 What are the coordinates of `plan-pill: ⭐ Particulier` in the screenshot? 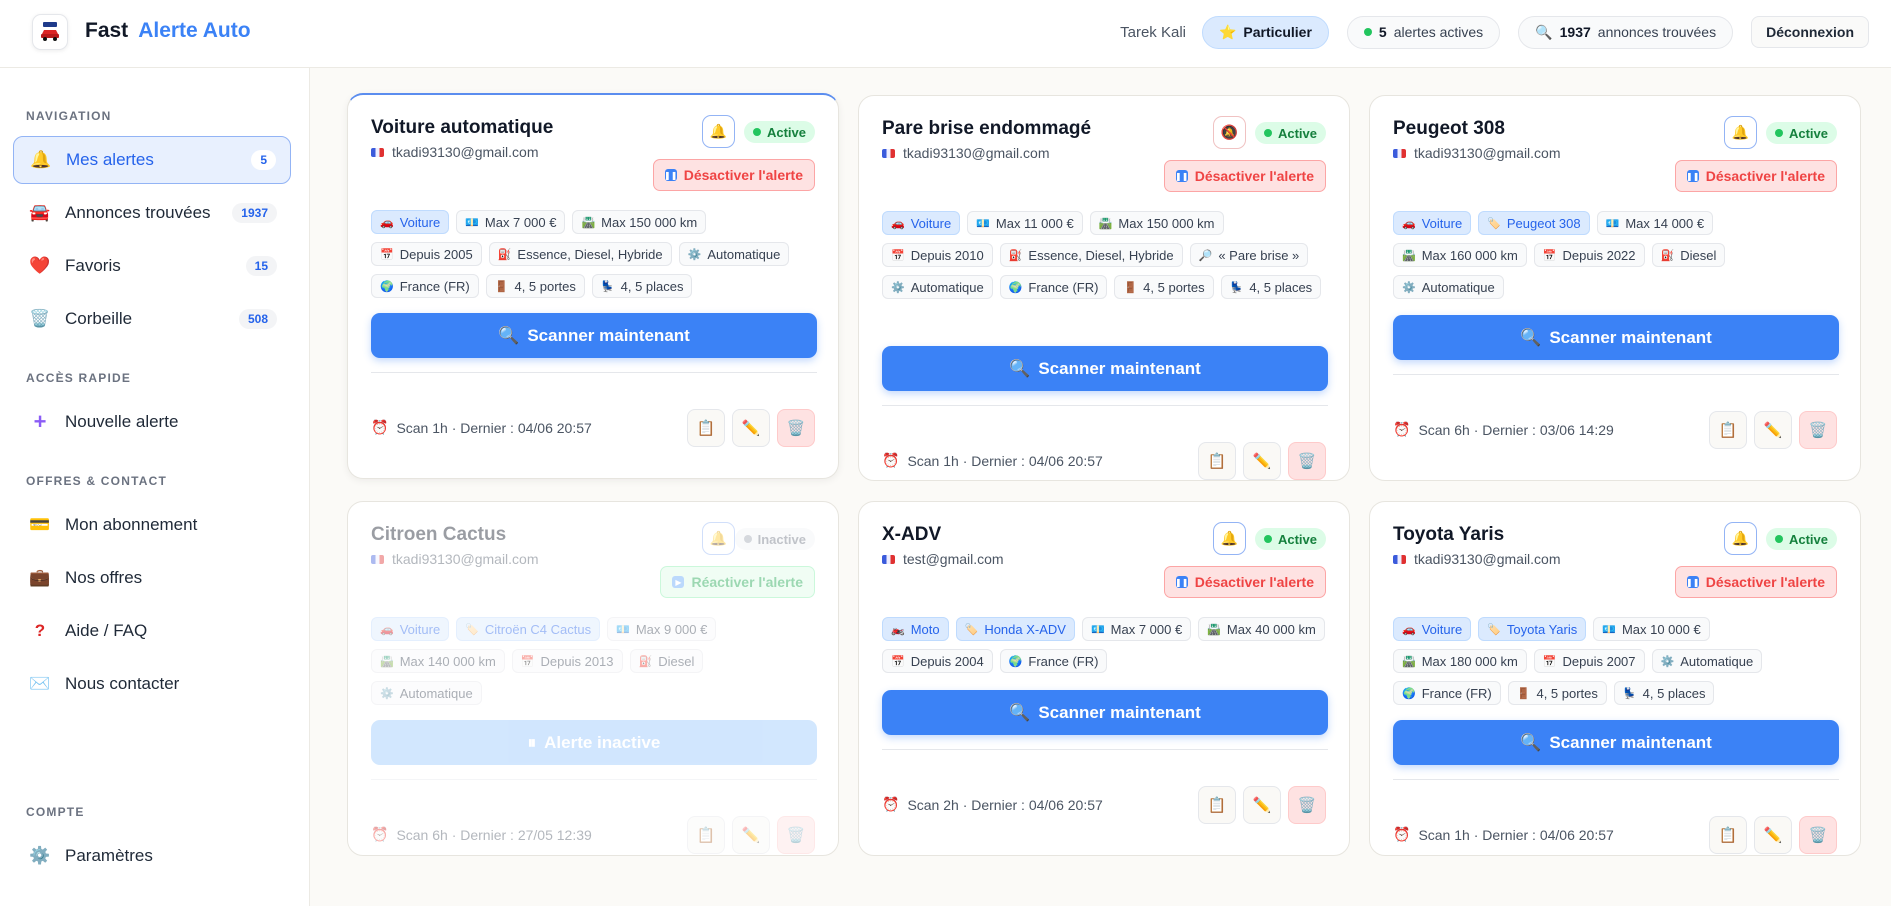 It's located at (1265, 32).